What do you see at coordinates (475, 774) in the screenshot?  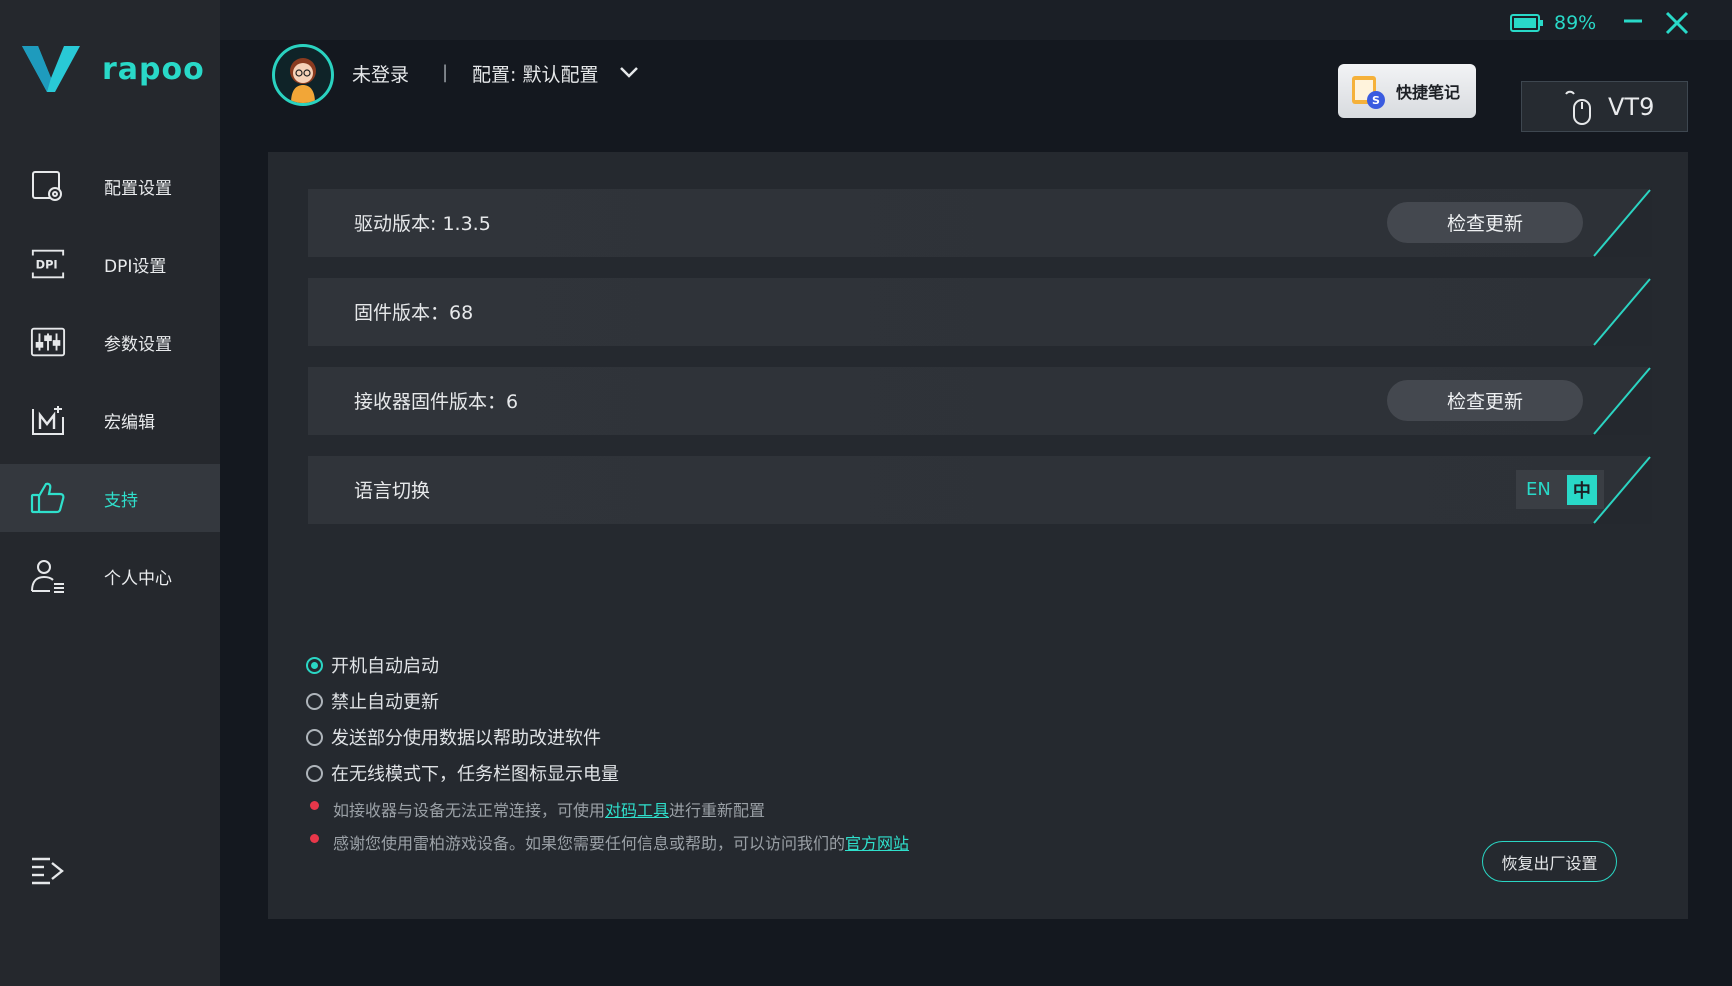 I see `option-label: 在无线模式下，任务栏图标显示电量` at bounding box center [475, 774].